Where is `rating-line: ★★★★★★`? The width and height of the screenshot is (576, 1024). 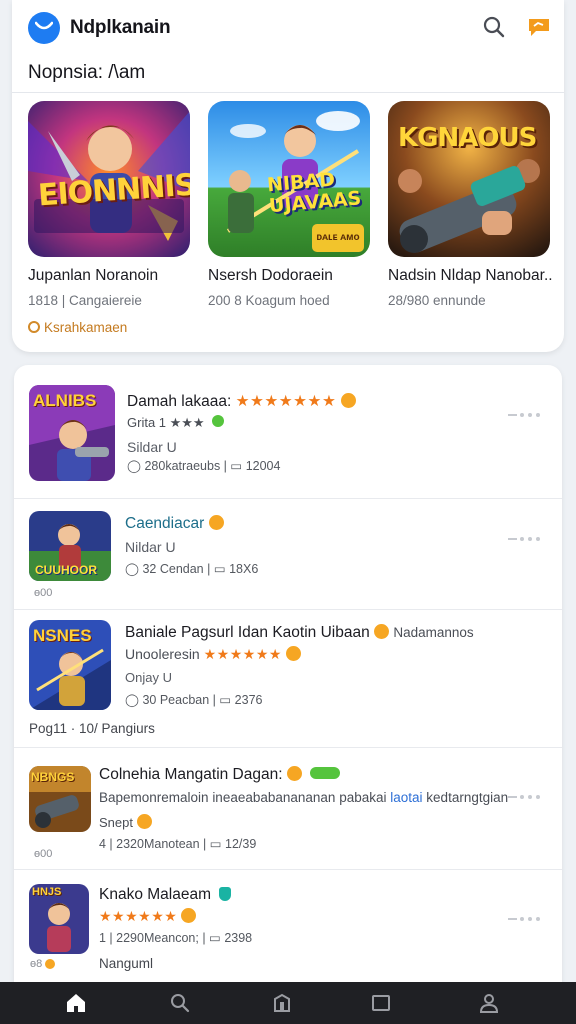 rating-line: ★★★★★★ is located at coordinates (148, 916).